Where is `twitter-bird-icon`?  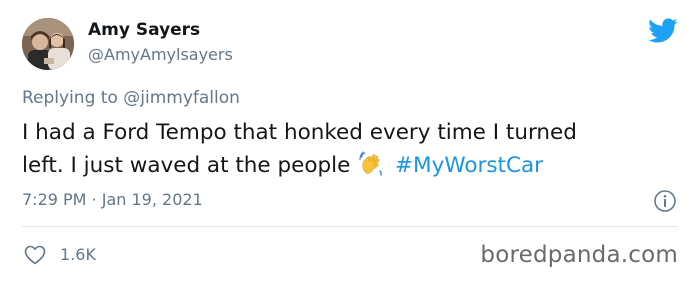 twitter-bird-icon is located at coordinates (663, 31).